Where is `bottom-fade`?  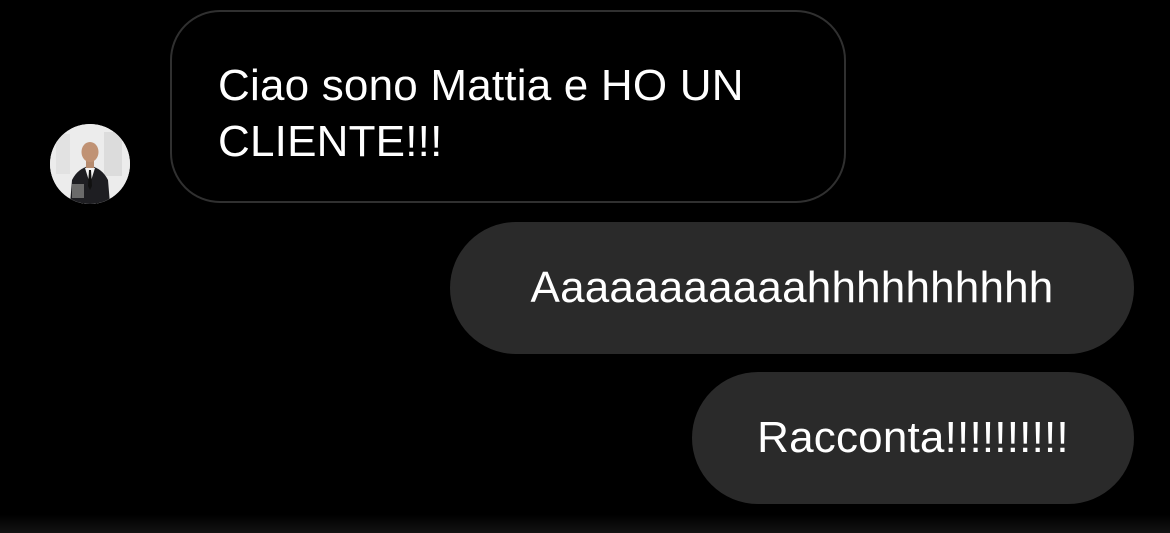 bottom-fade is located at coordinates (585, 524).